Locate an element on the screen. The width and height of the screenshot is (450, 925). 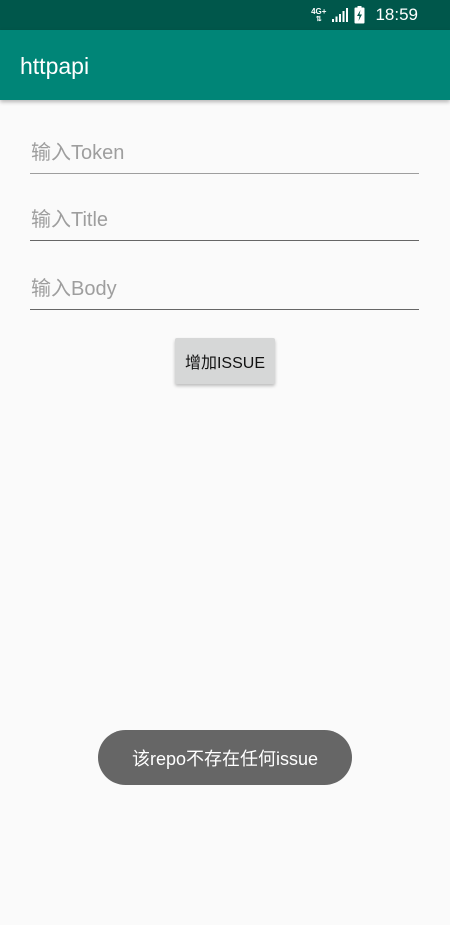
status-time: 18:59 is located at coordinates (396, 14).